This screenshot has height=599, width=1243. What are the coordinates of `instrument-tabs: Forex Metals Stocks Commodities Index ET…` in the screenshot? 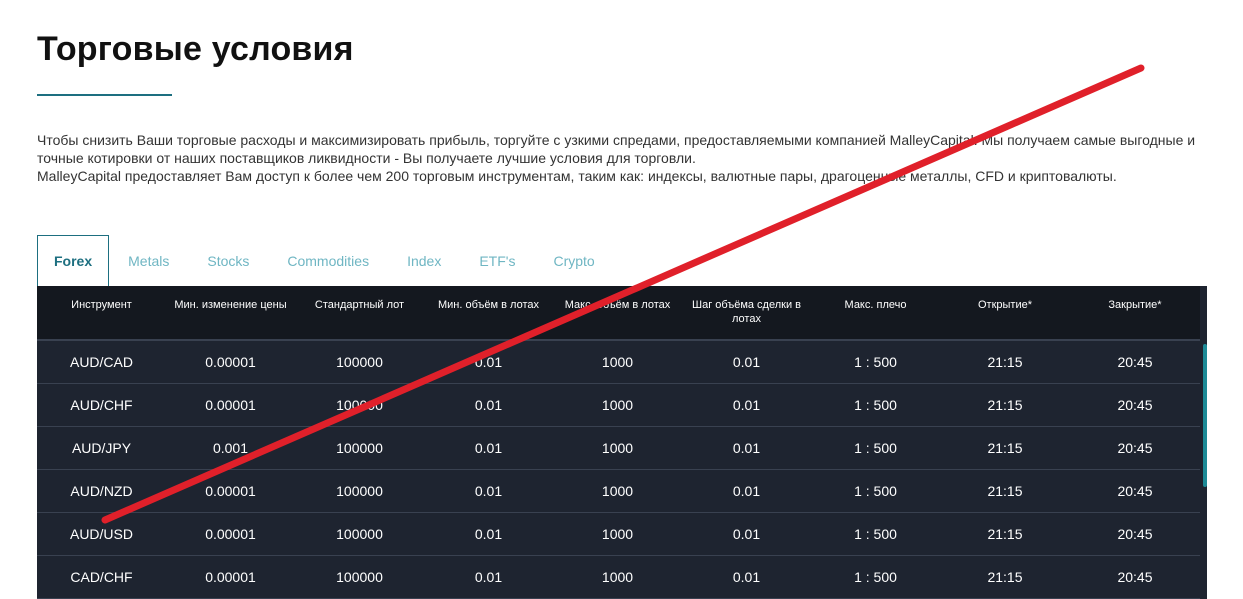 It's located at (325, 260).